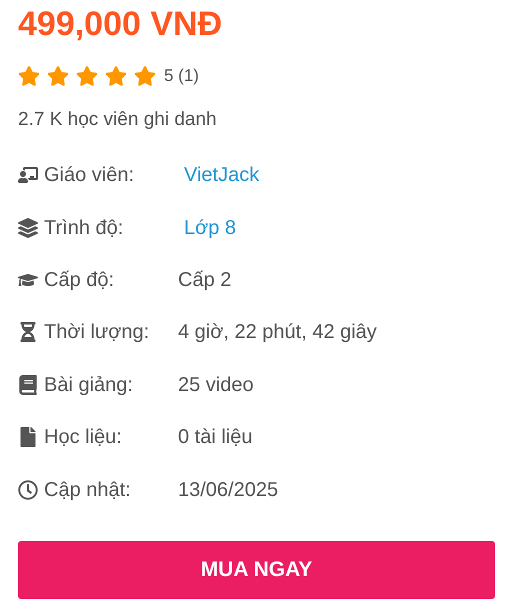 This screenshot has width=512, height=615. Describe the element at coordinates (97, 333) in the screenshot. I see `detail-label: Thời lượng:` at that location.